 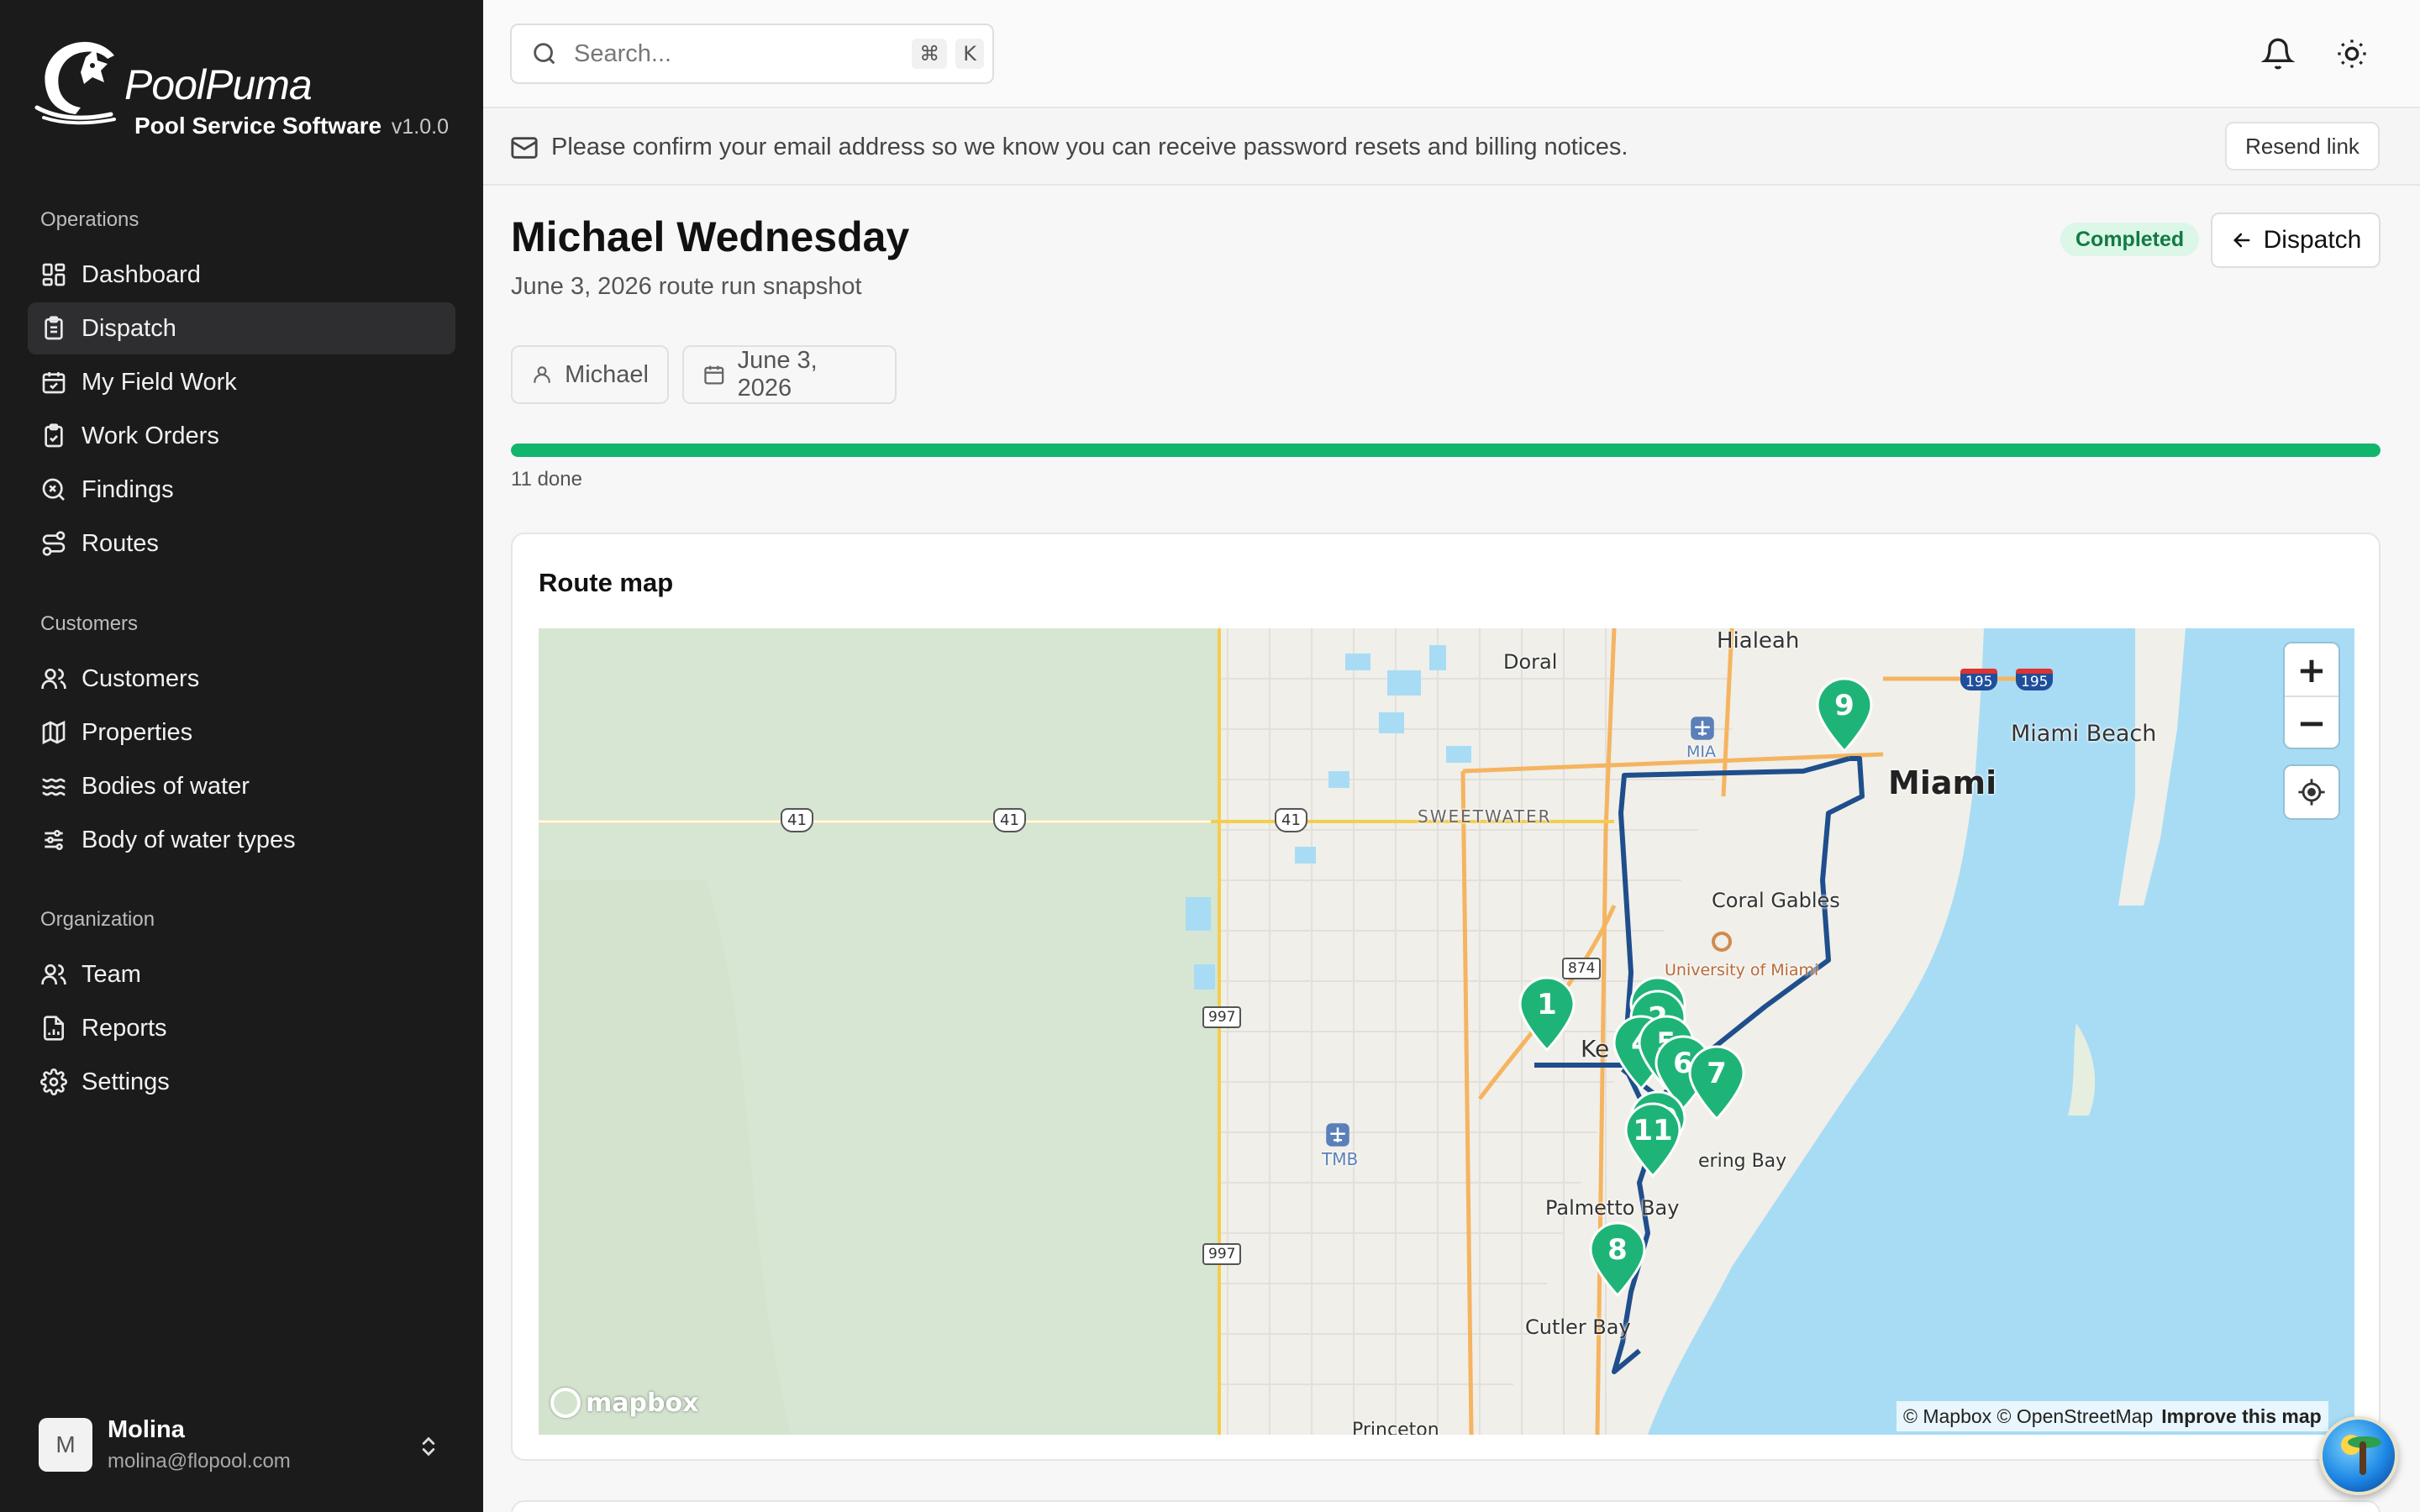 I want to click on map-label-princeton: Princeton, so click(x=1395, y=1427).